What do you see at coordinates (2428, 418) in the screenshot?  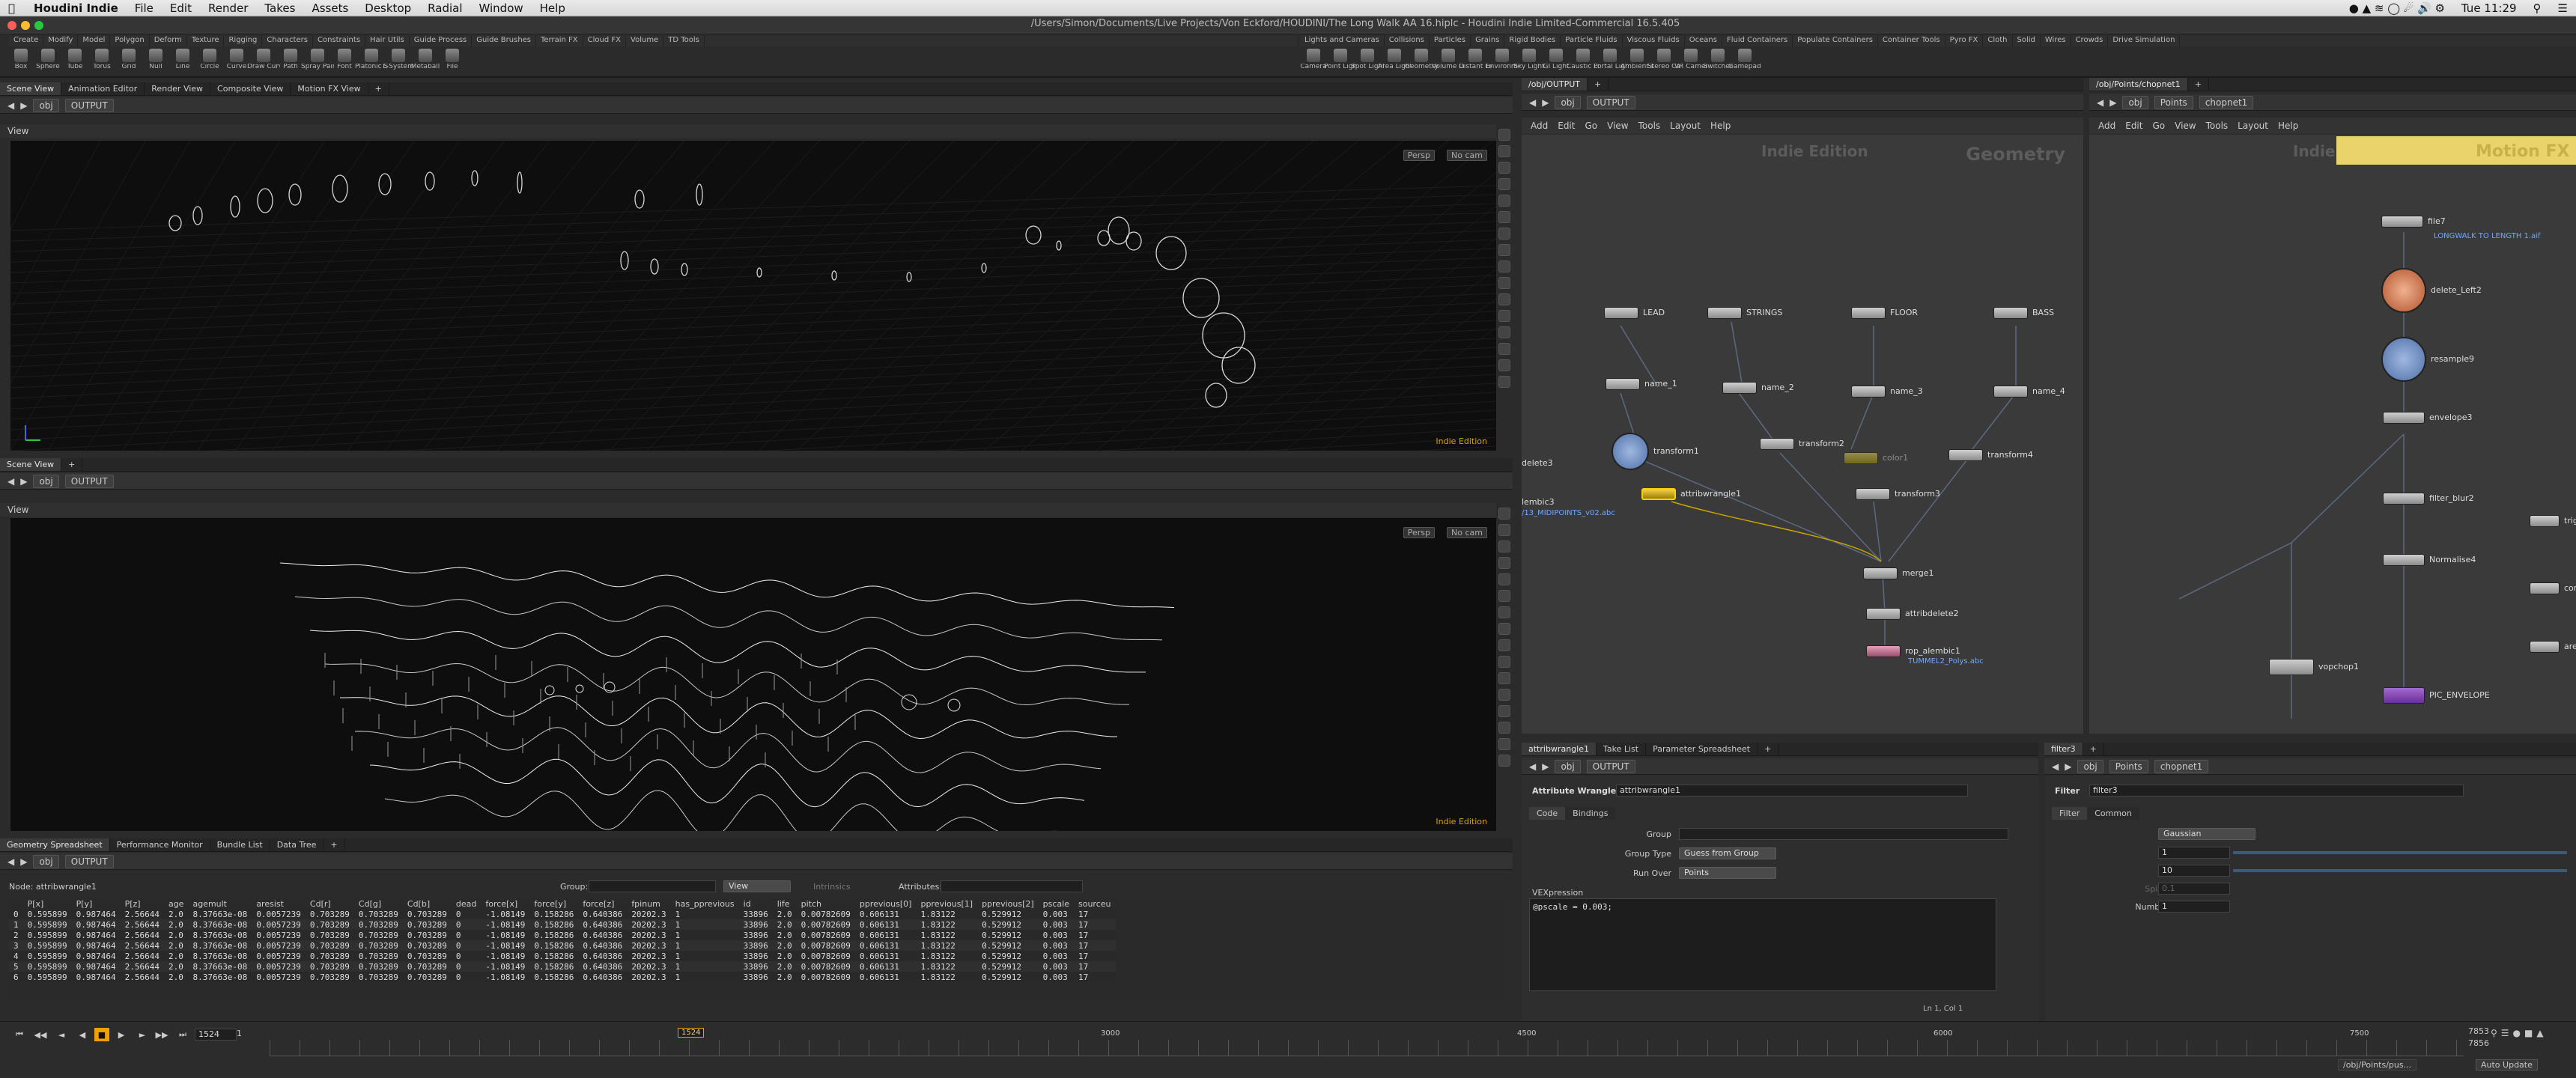 I see `node-envelope3: envelope3` at bounding box center [2428, 418].